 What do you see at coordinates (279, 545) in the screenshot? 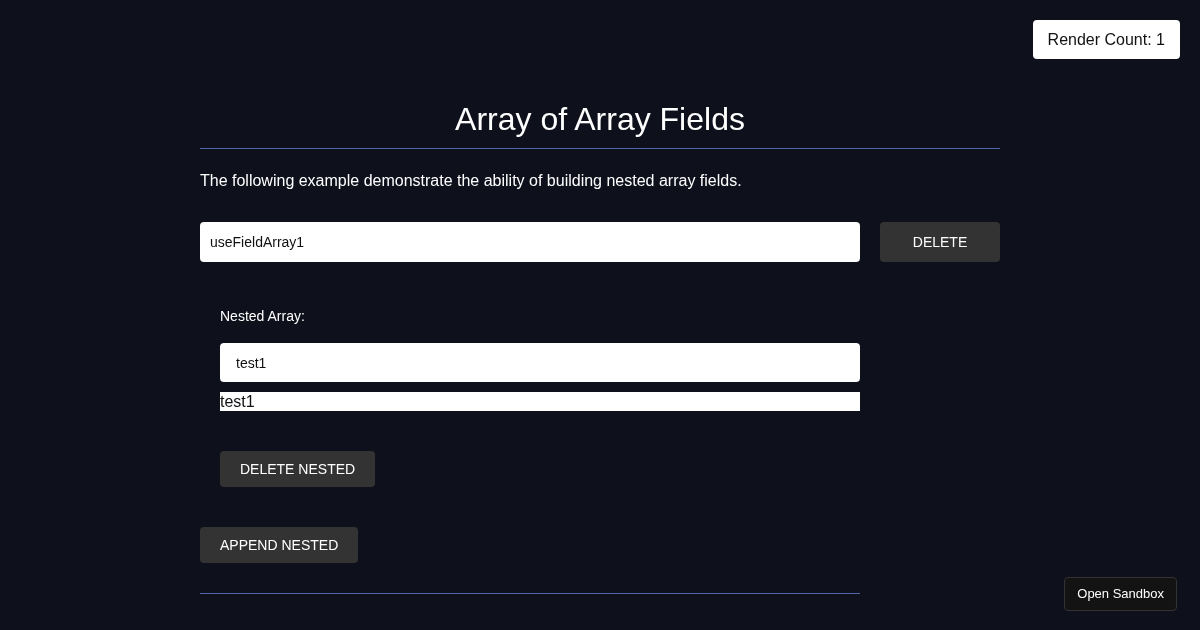
I see `append-nested-button: APPEND NESTED` at bounding box center [279, 545].